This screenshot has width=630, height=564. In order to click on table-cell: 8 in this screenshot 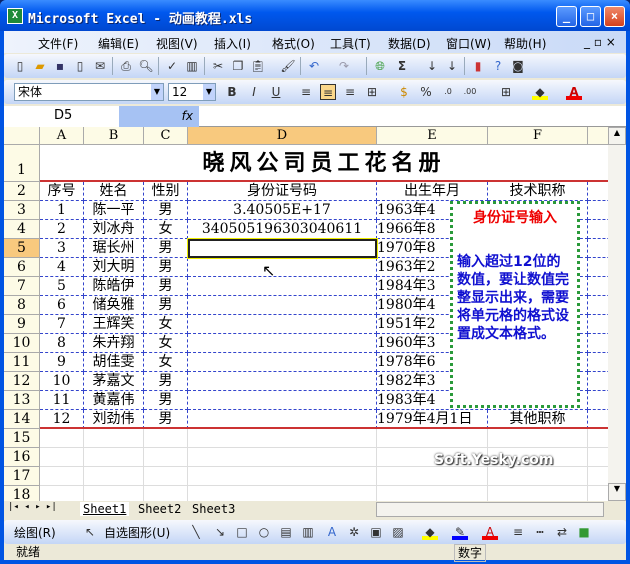, I will do `click(62, 343)`.